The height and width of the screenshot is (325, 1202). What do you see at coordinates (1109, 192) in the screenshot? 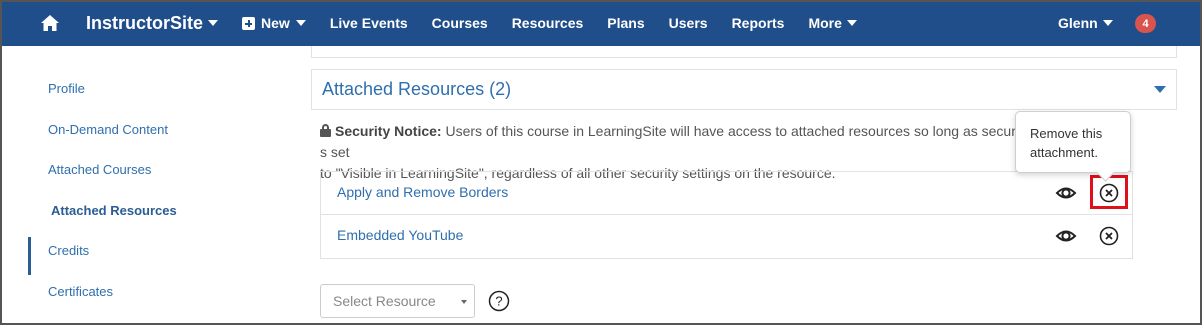
I see `highlight-box` at bounding box center [1109, 192].